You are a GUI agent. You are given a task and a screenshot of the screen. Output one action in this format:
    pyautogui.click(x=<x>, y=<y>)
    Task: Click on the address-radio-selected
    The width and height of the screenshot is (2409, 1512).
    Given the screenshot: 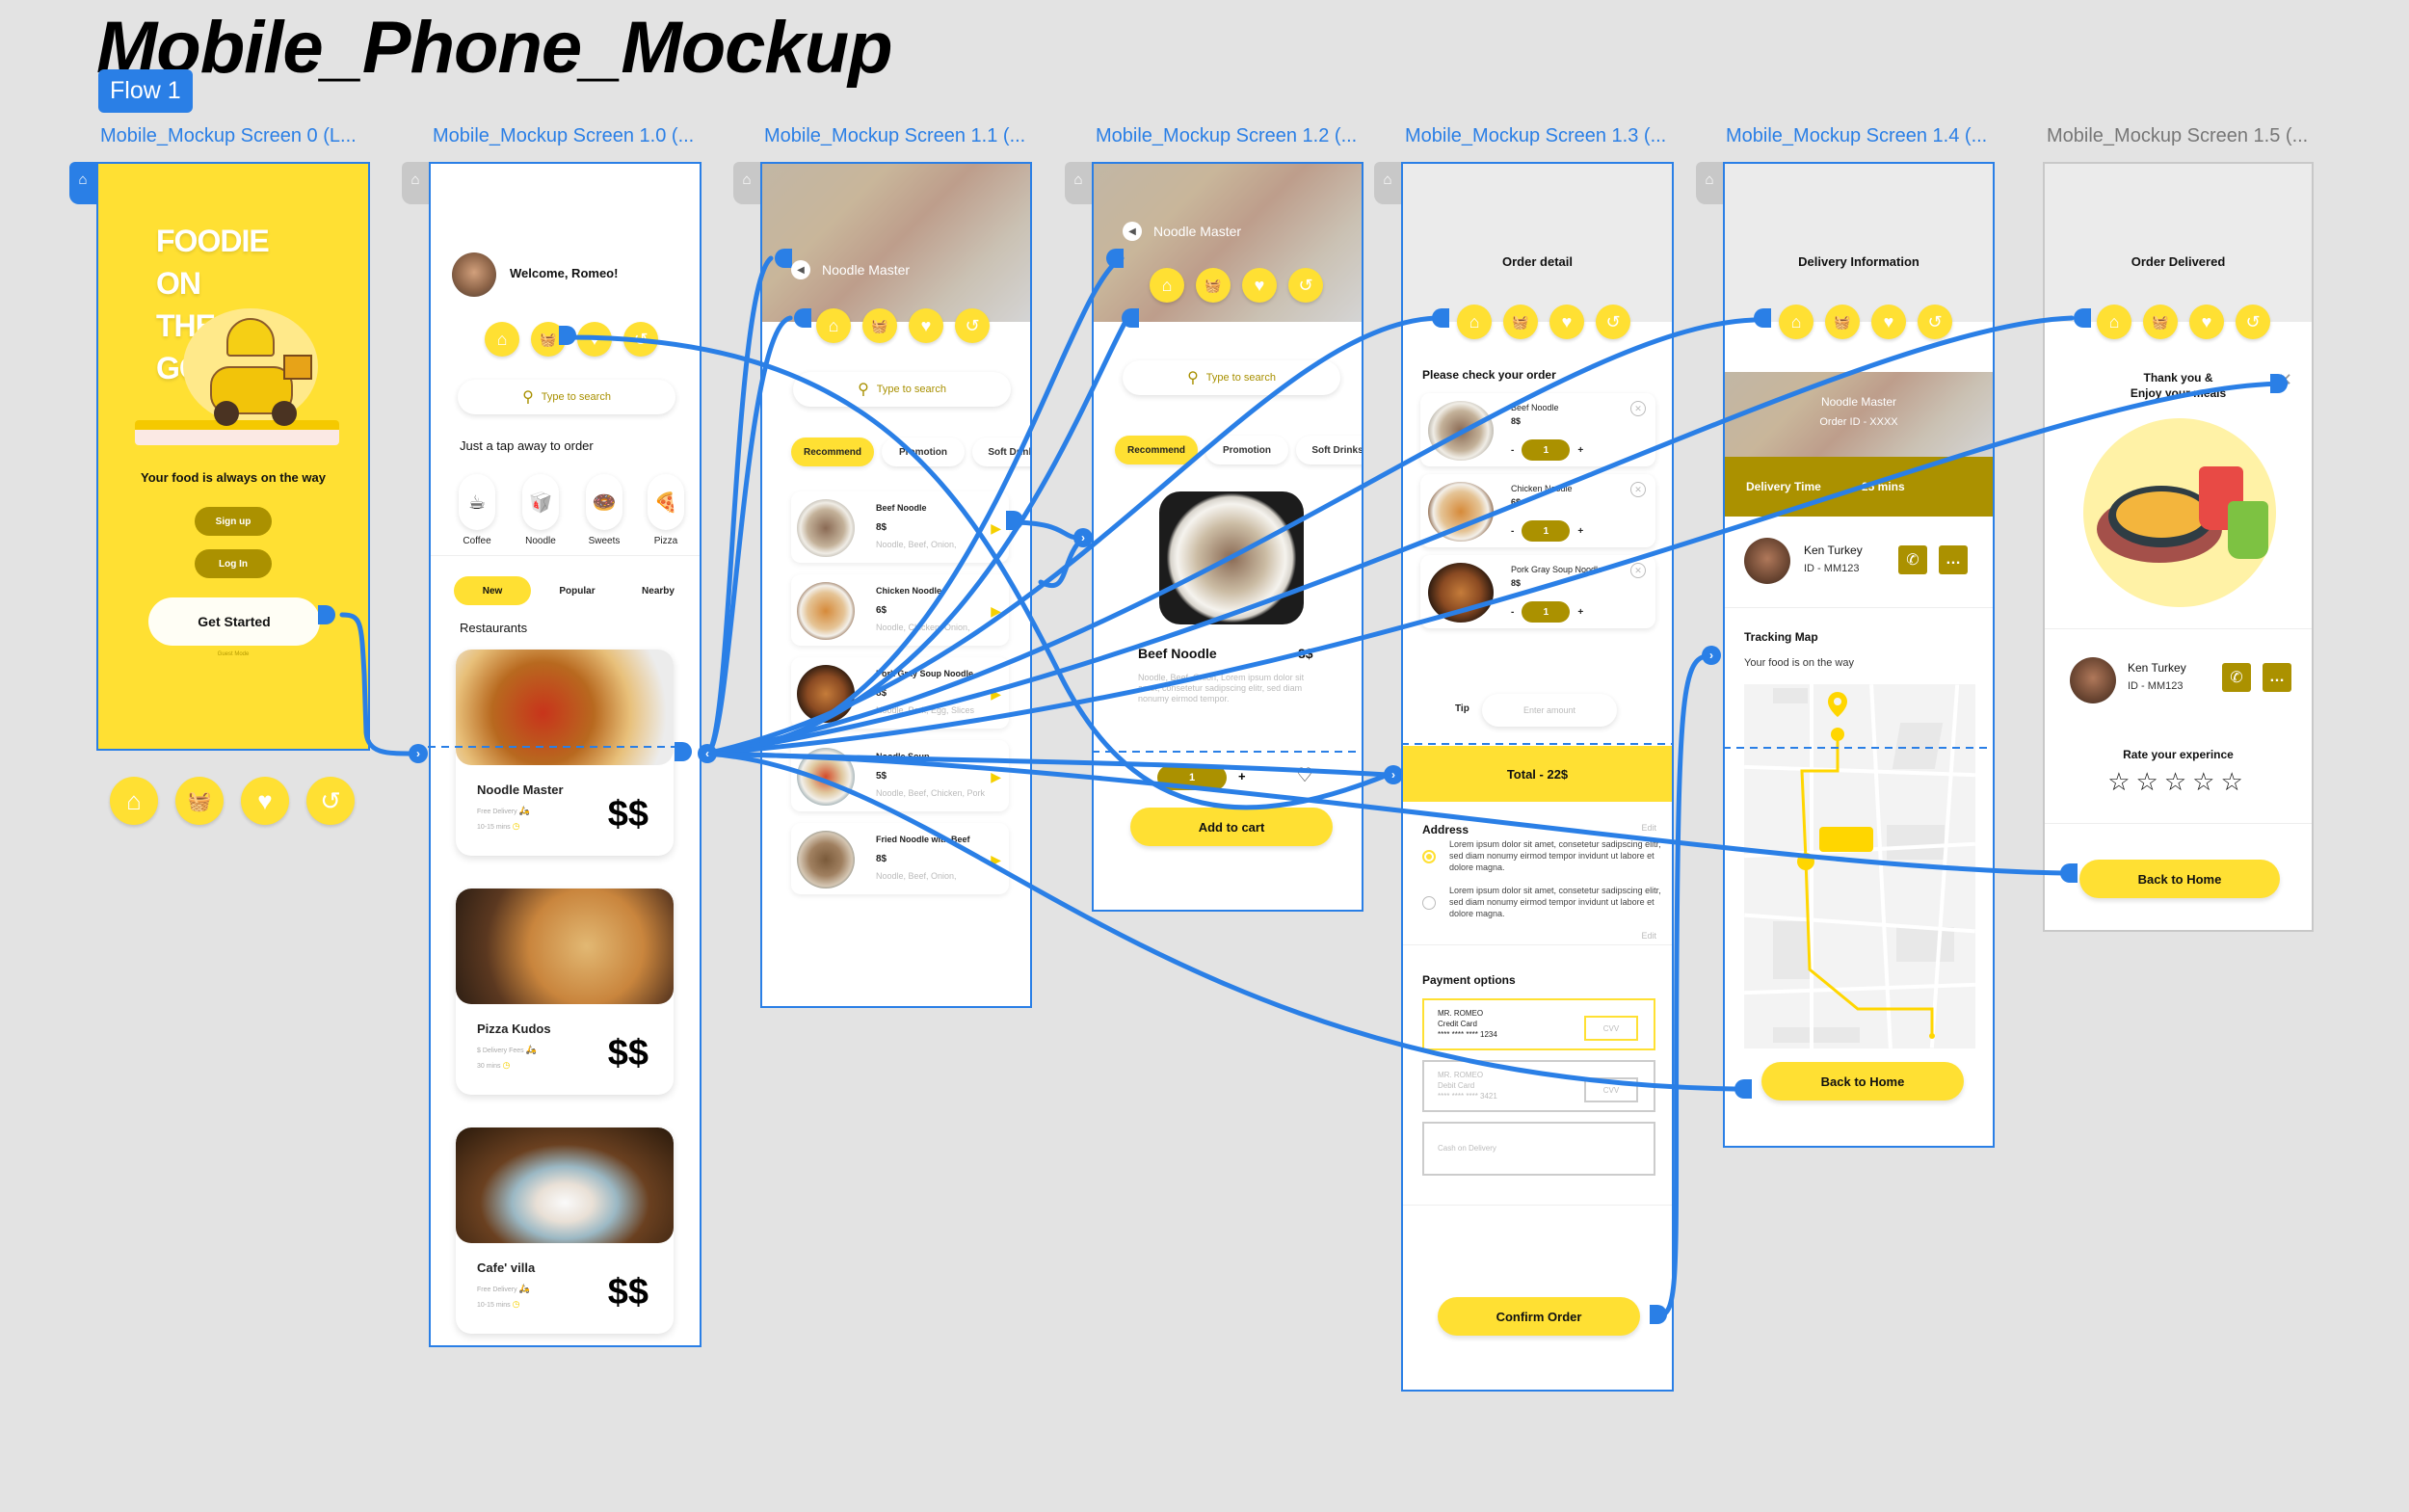 What is the action you would take?
    pyautogui.click(x=1429, y=857)
    